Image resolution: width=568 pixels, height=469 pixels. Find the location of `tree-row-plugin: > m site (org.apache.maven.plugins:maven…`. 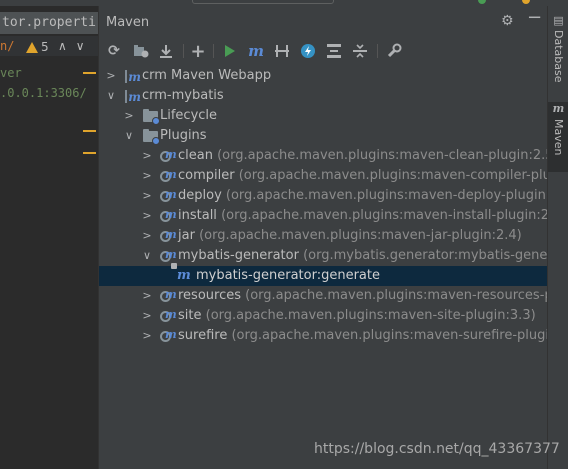

tree-row-plugin: > m site (org.apache.maven.plugins:maven… is located at coordinates (323, 316).